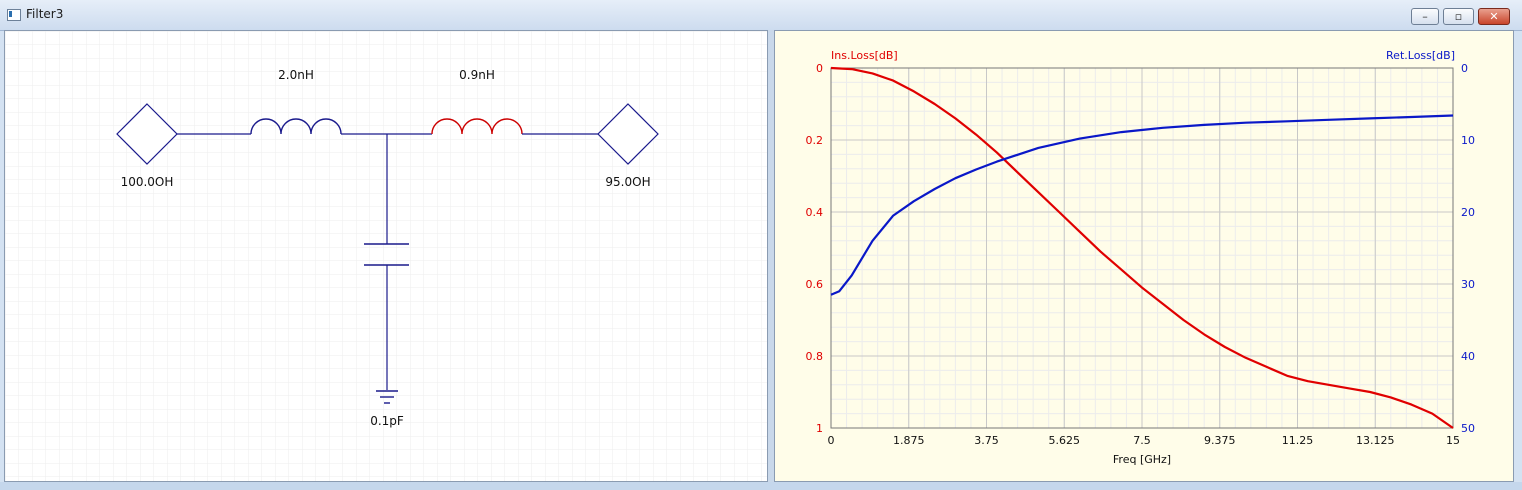 This screenshot has height=490, width=1522. Describe the element at coordinates (1468, 284) in the screenshot. I see `y-tick-label-right: 30` at that location.